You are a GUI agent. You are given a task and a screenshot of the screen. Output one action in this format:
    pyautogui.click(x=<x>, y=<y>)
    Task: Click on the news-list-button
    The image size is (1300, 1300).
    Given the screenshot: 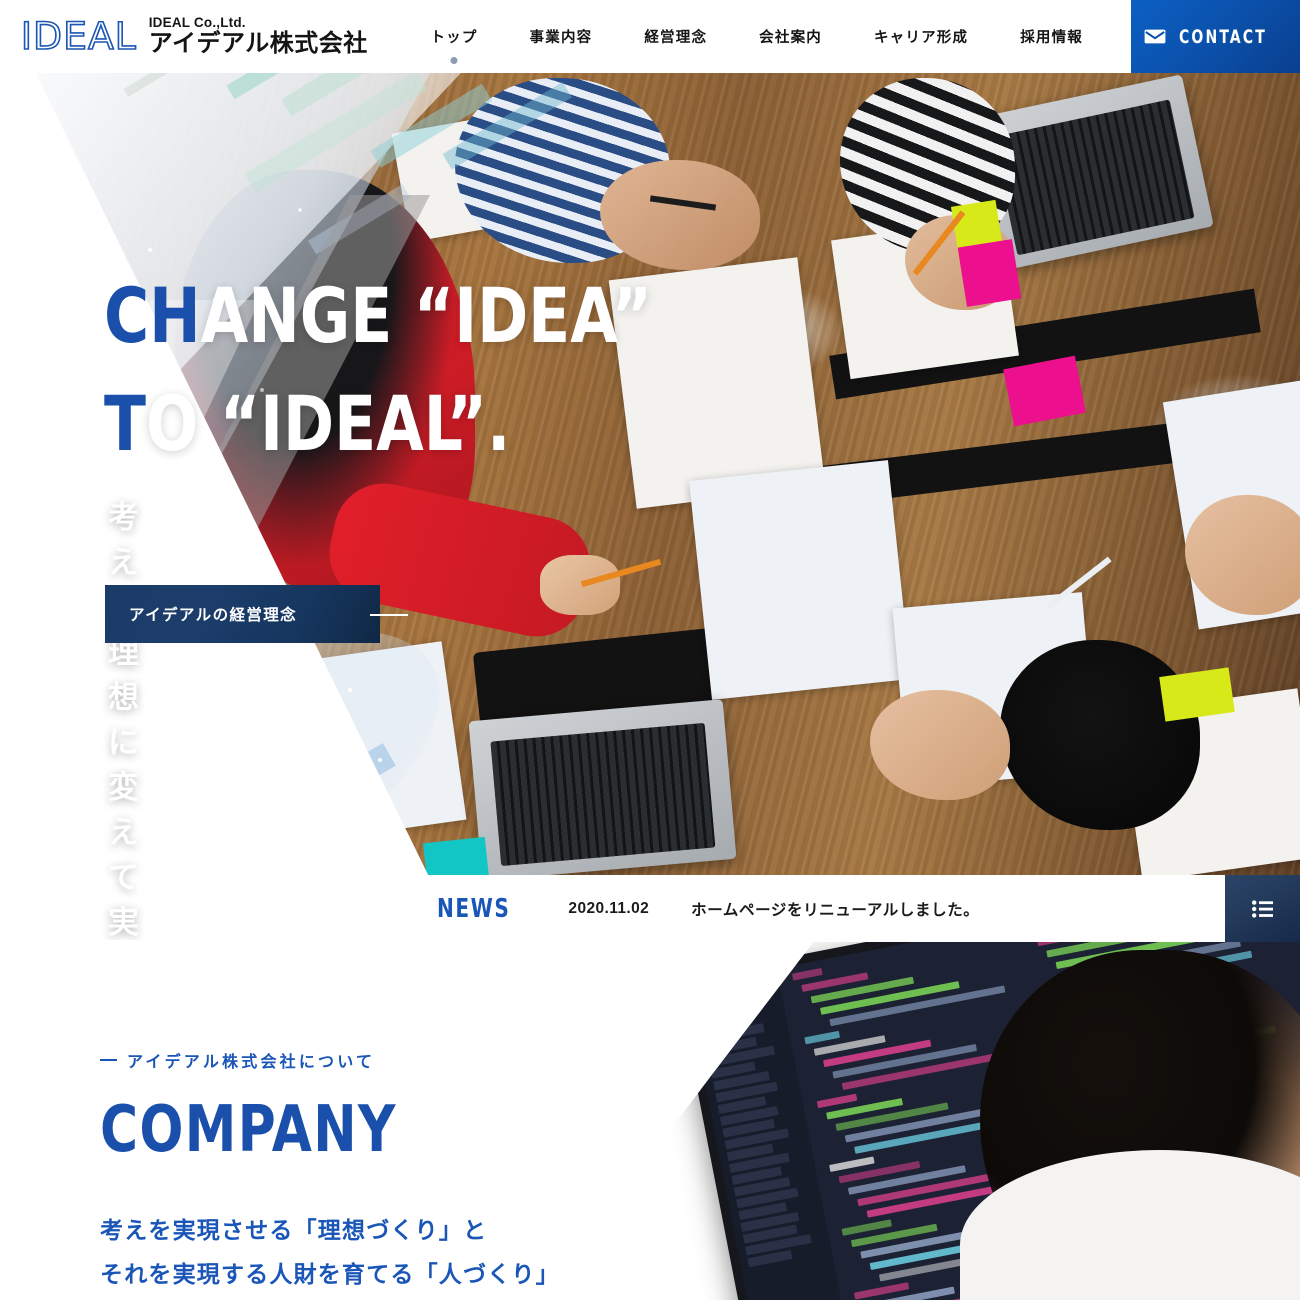 What is the action you would take?
    pyautogui.click(x=1262, y=908)
    